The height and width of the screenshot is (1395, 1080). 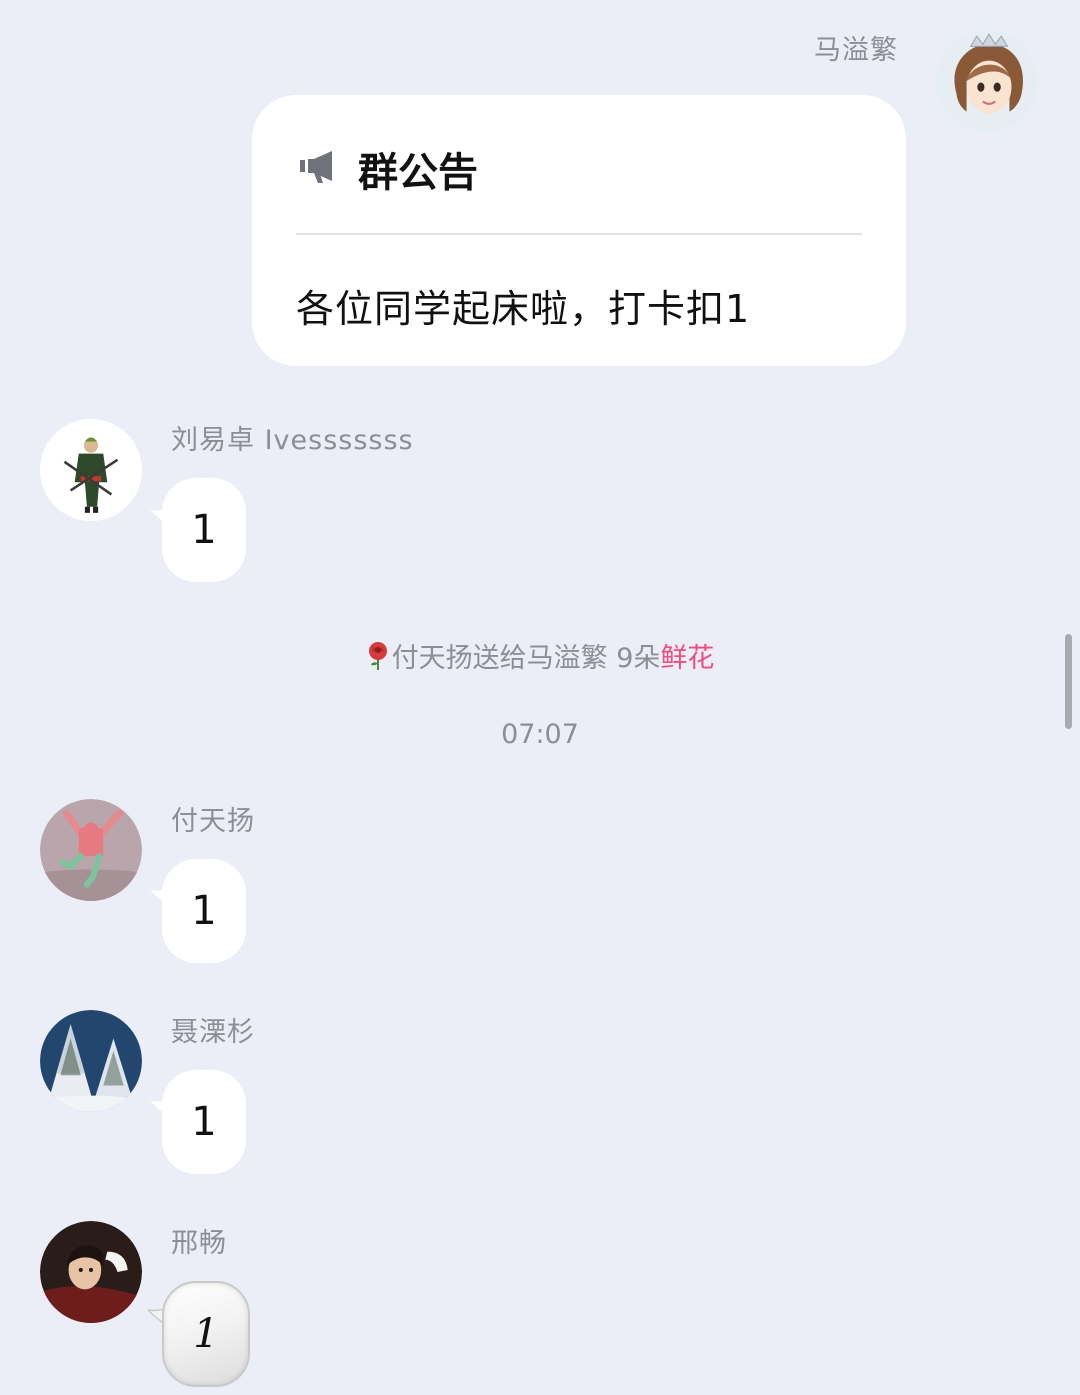 What do you see at coordinates (378, 659) in the screenshot?
I see `rose-icon` at bounding box center [378, 659].